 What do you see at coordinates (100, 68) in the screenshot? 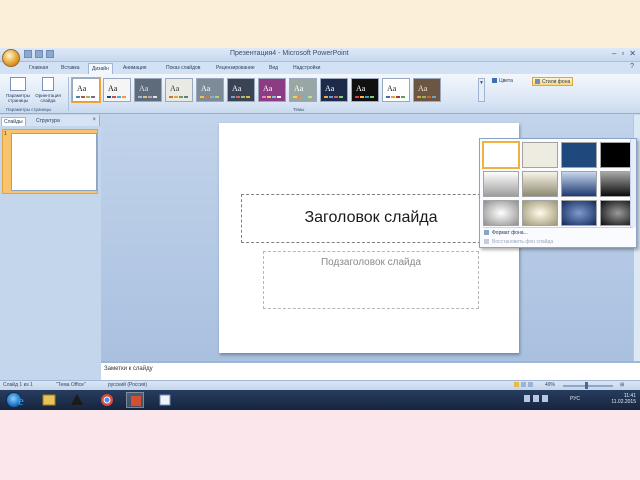
I see `tab-design: Дизайн` at bounding box center [100, 68].